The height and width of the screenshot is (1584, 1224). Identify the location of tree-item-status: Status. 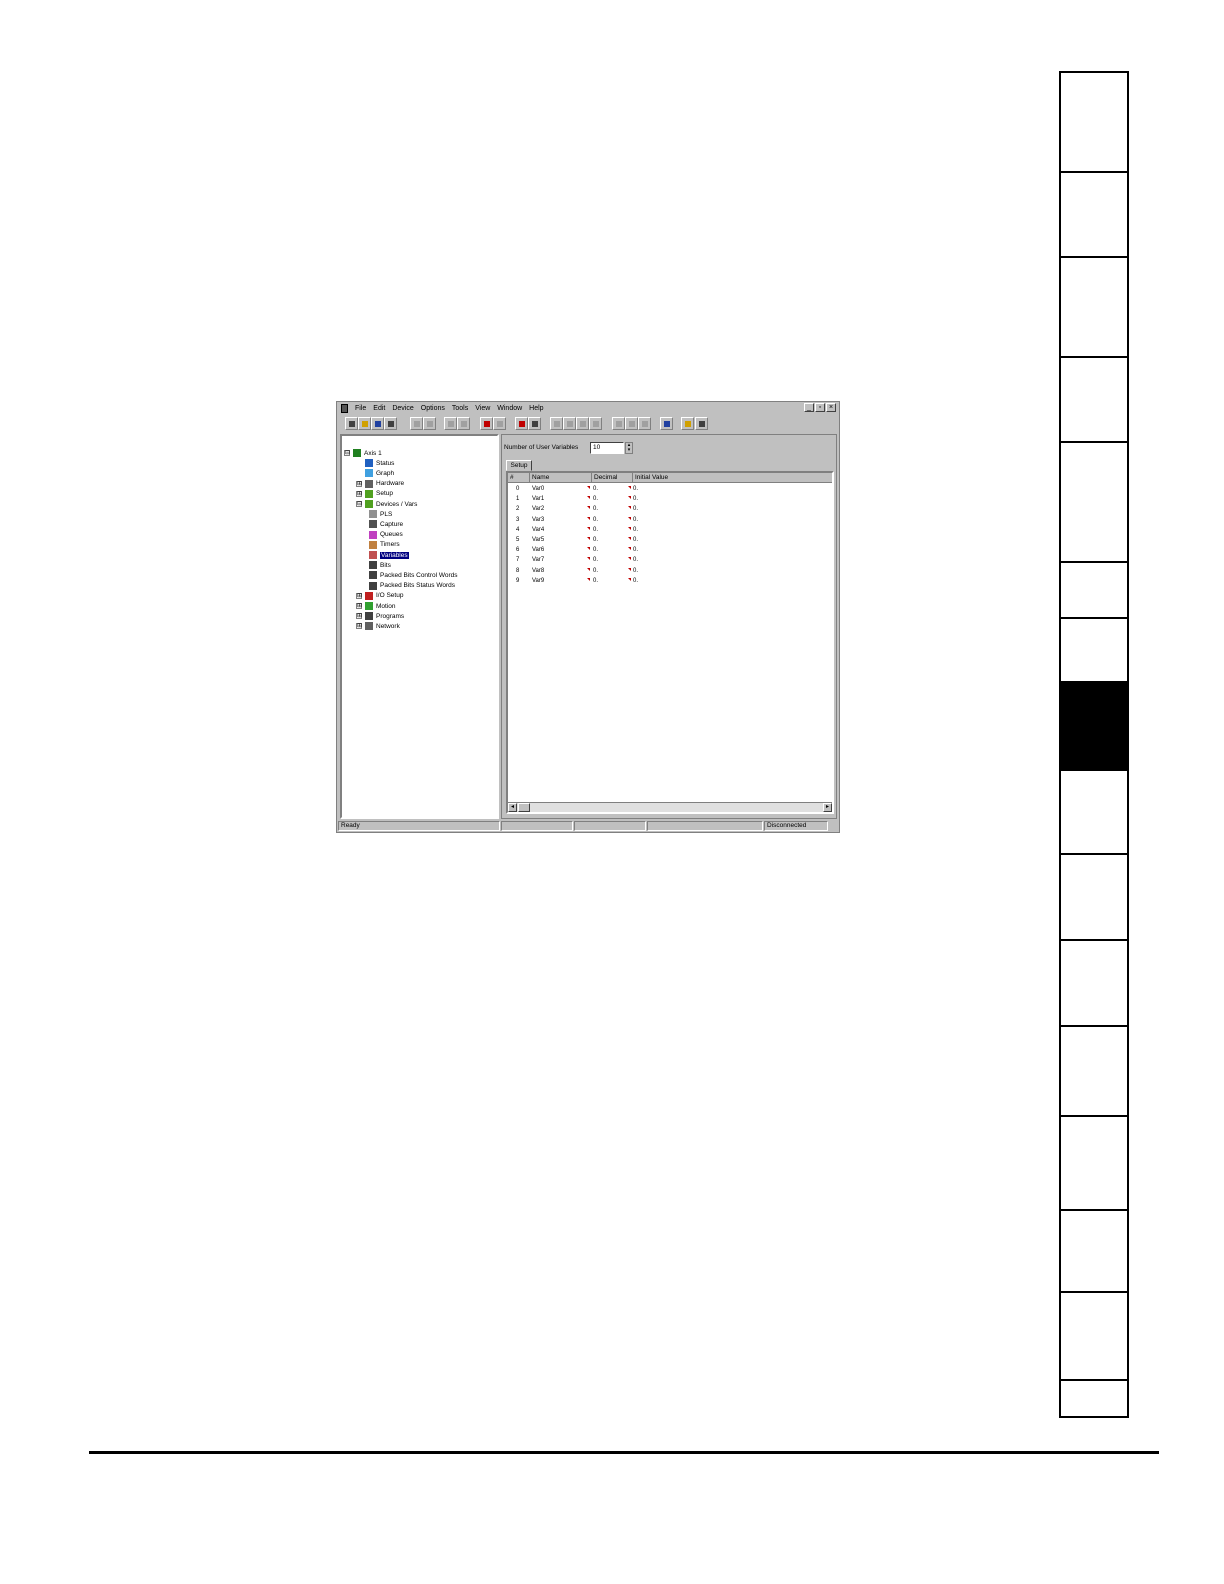
(375, 463).